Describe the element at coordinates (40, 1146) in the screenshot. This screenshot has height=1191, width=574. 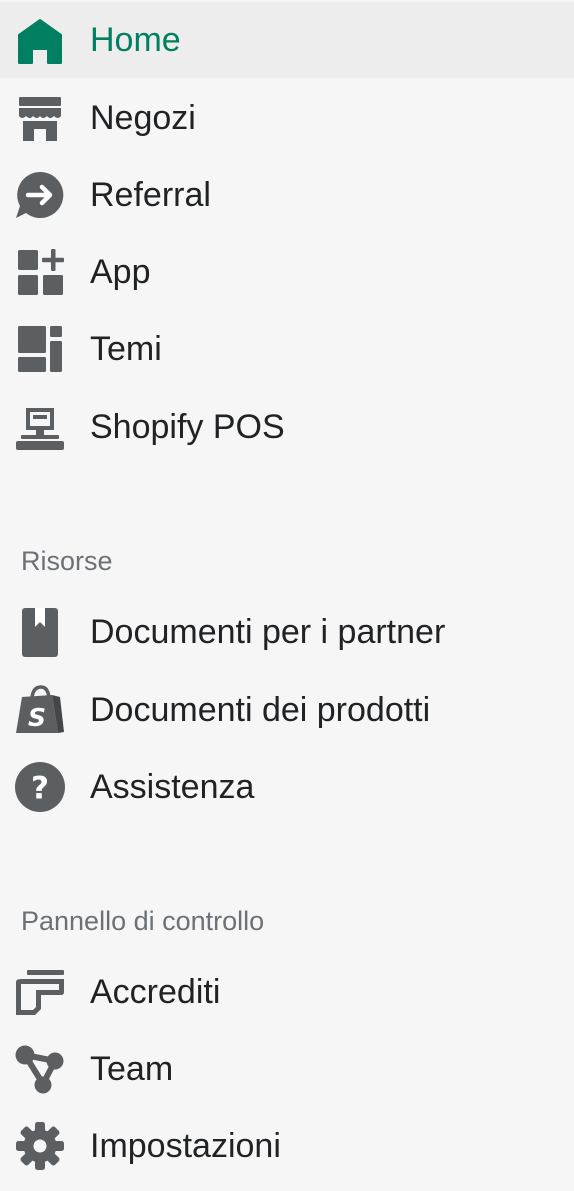
I see `settings-icon` at that location.